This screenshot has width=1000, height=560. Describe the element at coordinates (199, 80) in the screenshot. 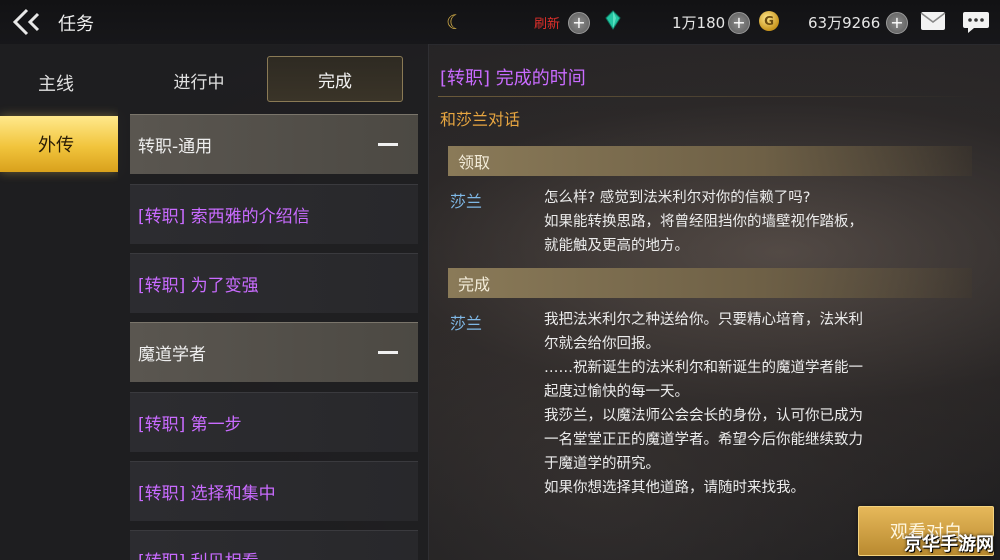

I see `tab-in-progress: 进行中` at that location.